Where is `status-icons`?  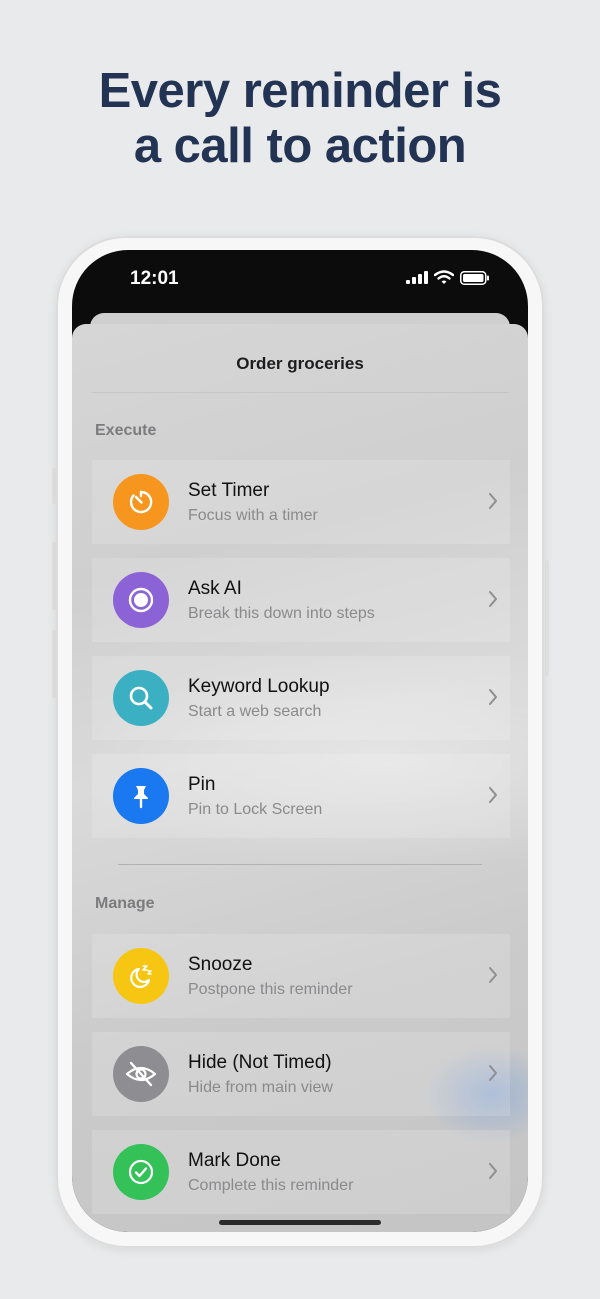 status-icons is located at coordinates (448, 277).